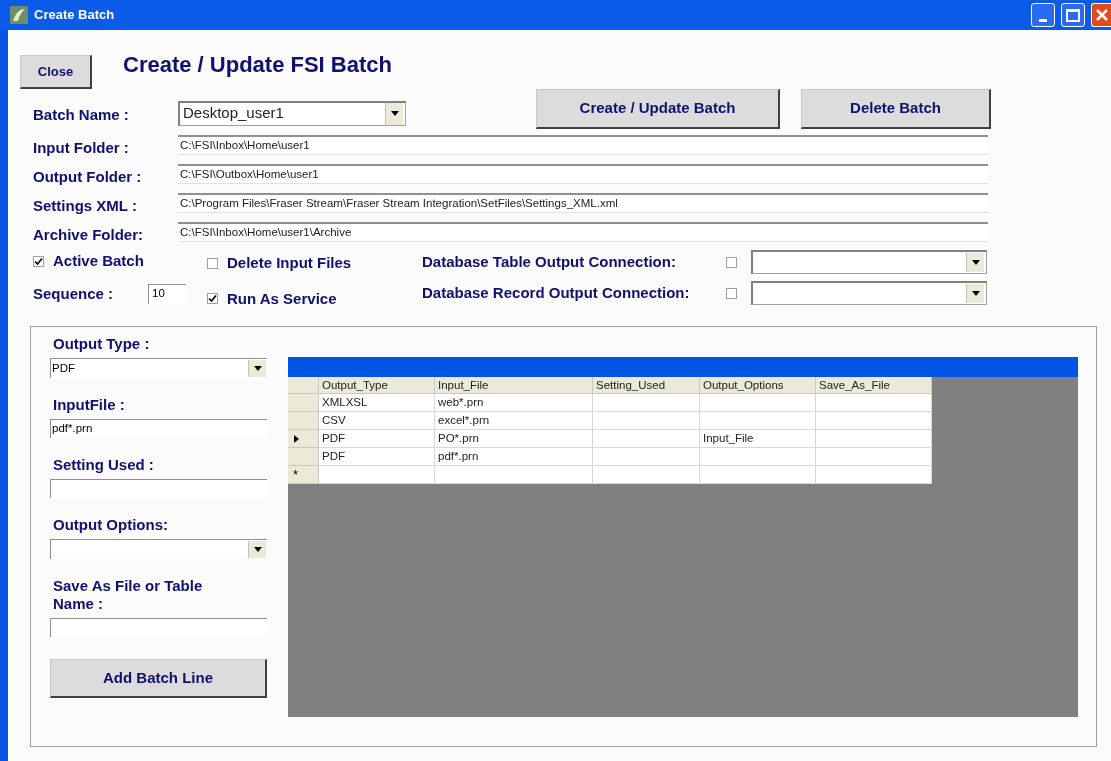 The image size is (1111, 761). I want to click on dropdown-field, so click(158, 549).